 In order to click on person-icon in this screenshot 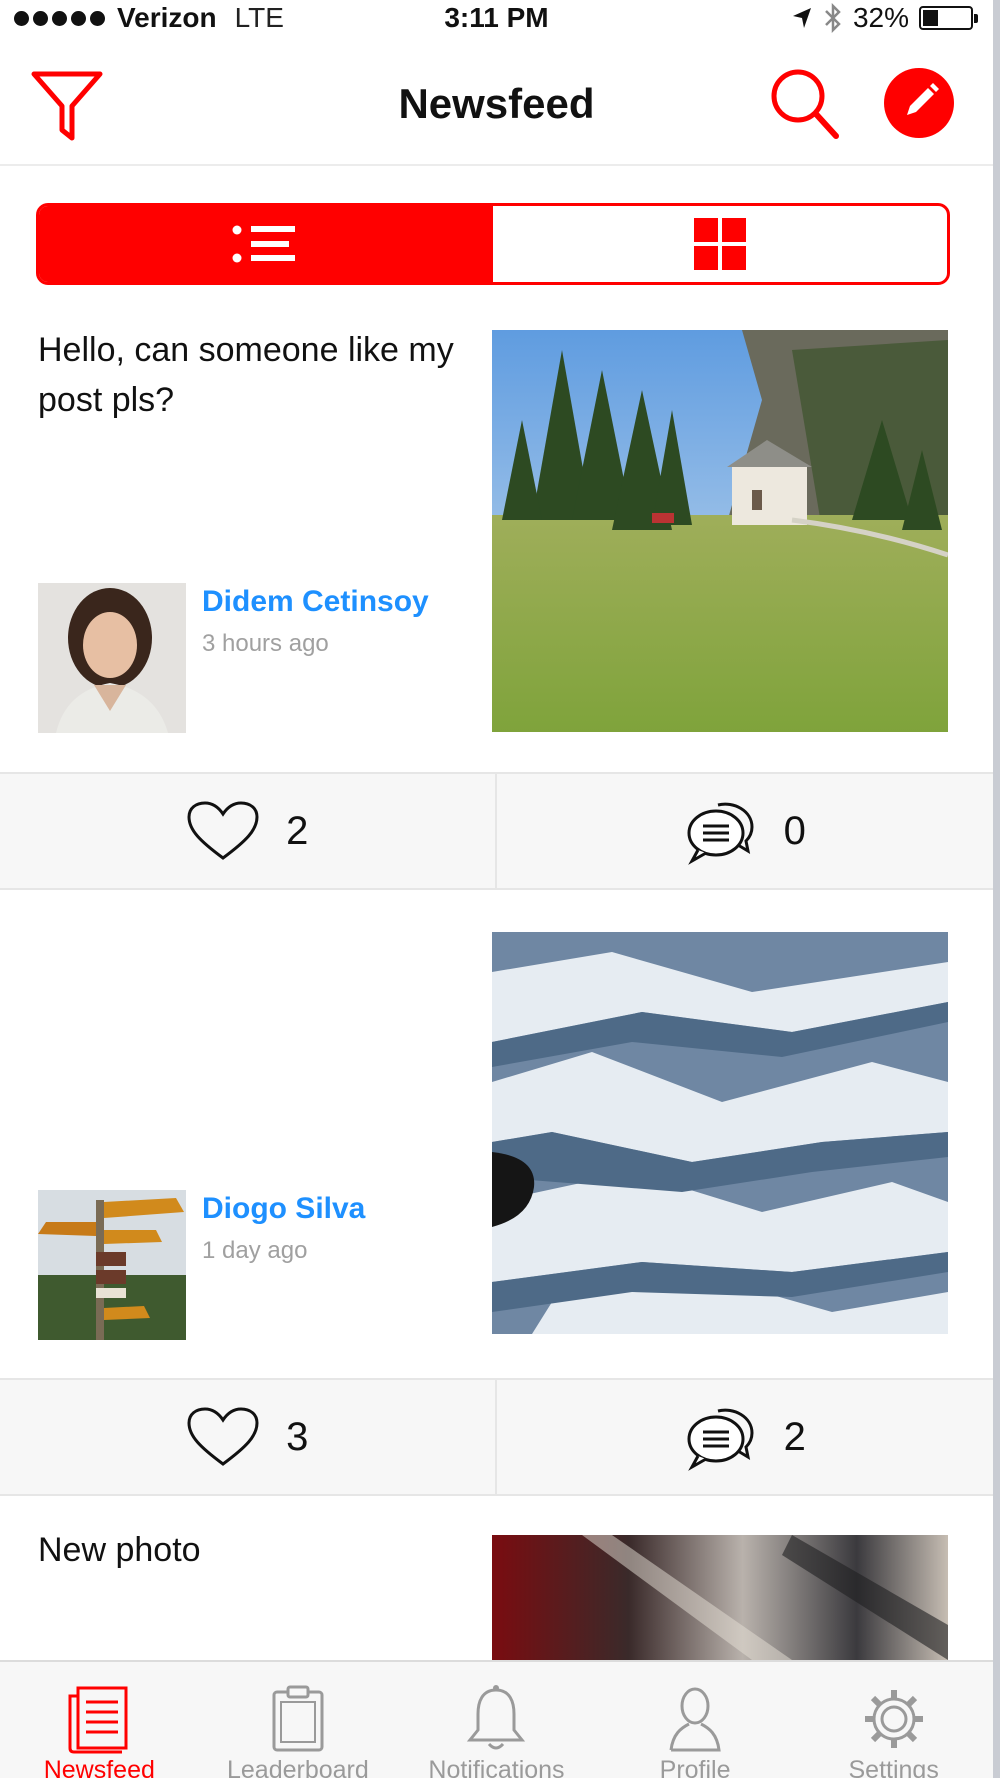, I will do `click(695, 1719)`.